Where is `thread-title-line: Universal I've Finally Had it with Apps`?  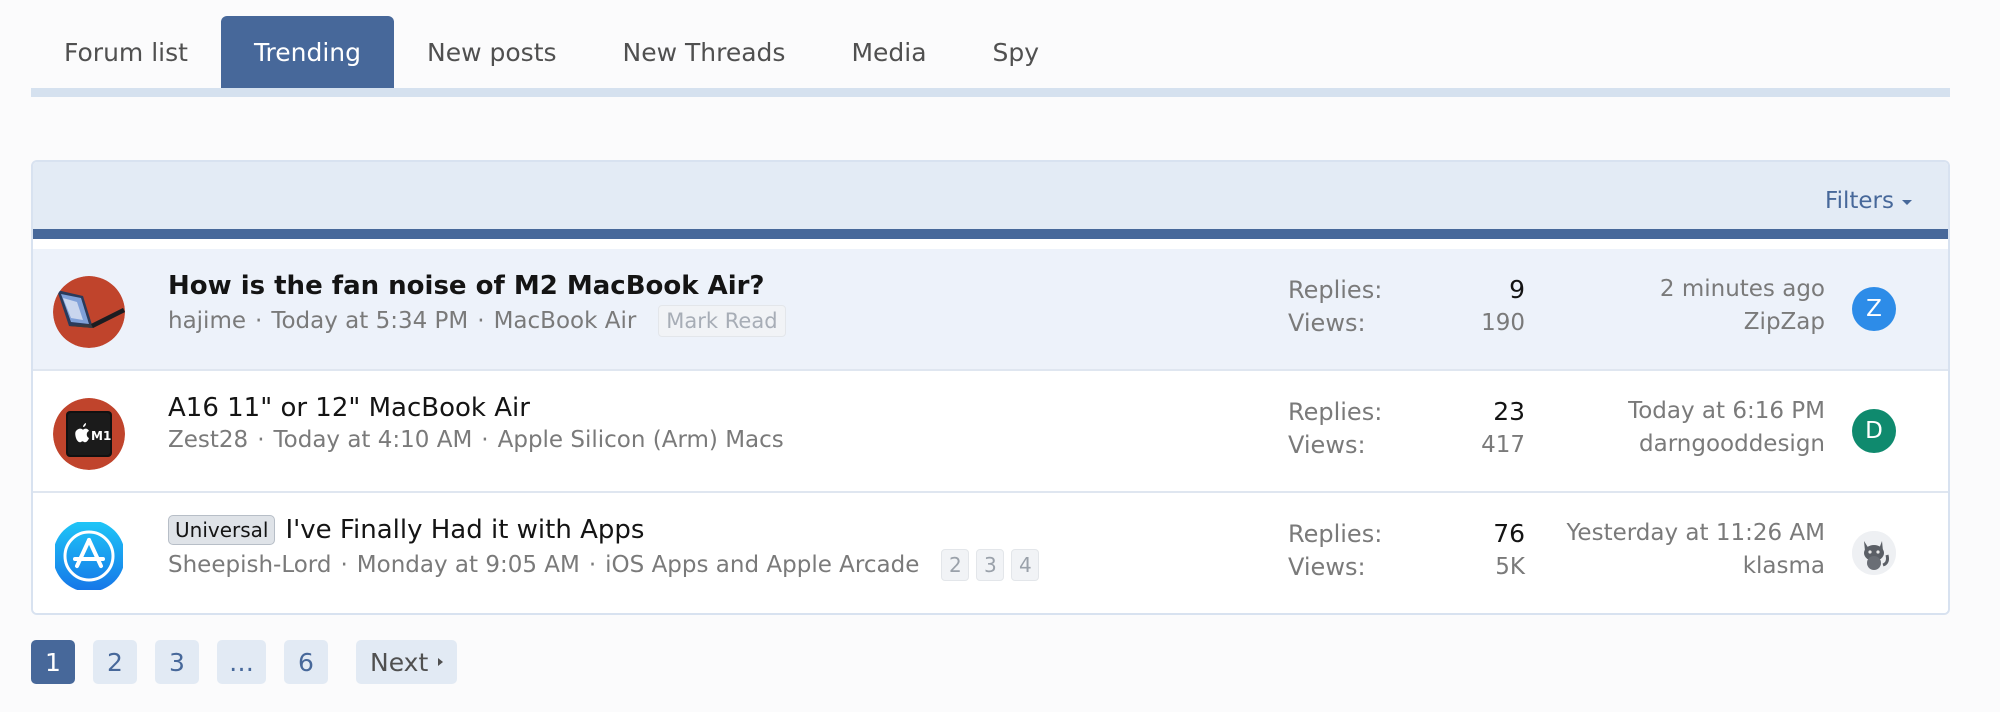
thread-title-line: Universal I've Finally Had it with Apps is located at coordinates (406, 530).